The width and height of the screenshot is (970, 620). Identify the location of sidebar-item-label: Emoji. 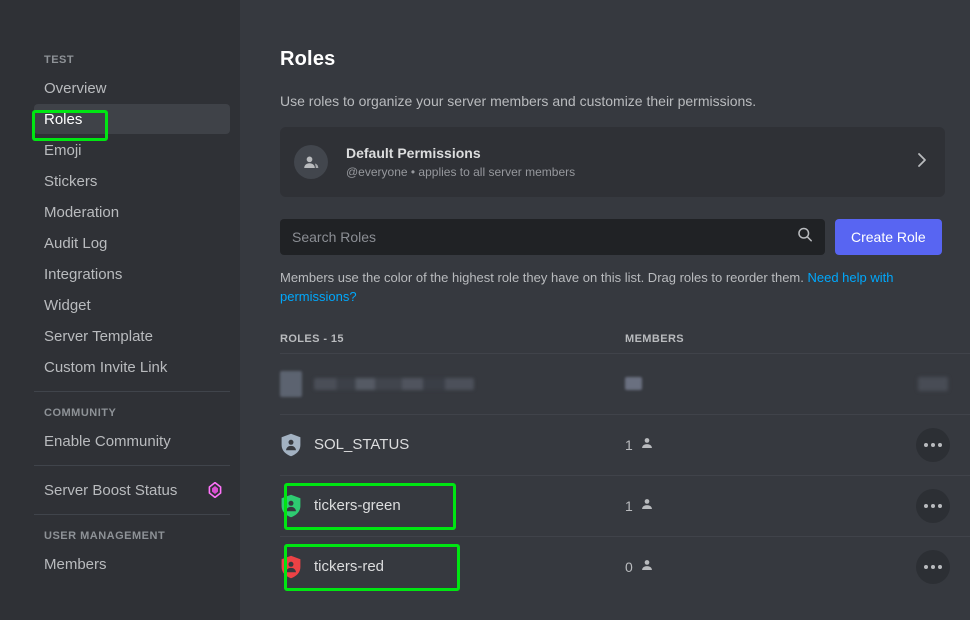
(63, 150).